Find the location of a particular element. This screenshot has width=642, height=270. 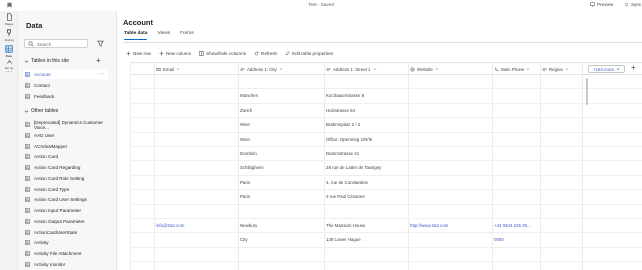

table-item: ActionCardUserState is located at coordinates (65, 232).